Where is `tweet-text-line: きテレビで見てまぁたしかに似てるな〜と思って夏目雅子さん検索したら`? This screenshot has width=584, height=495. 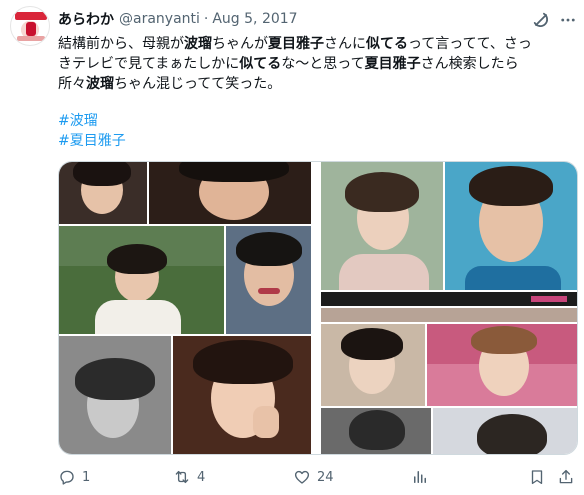
tweet-text-line: きテレビで見てまぁたしかに似てるな〜と思って夏目雅子さん検索したら is located at coordinates (318, 64).